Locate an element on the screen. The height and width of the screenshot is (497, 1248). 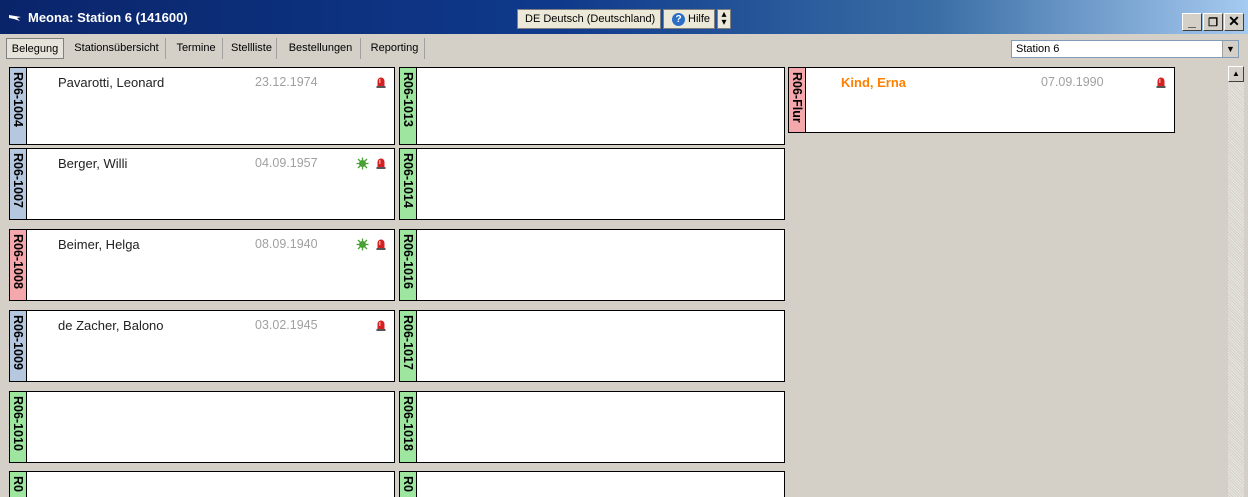
language-label: DE Deutsch (Deutschland) is located at coordinates (590, 19).